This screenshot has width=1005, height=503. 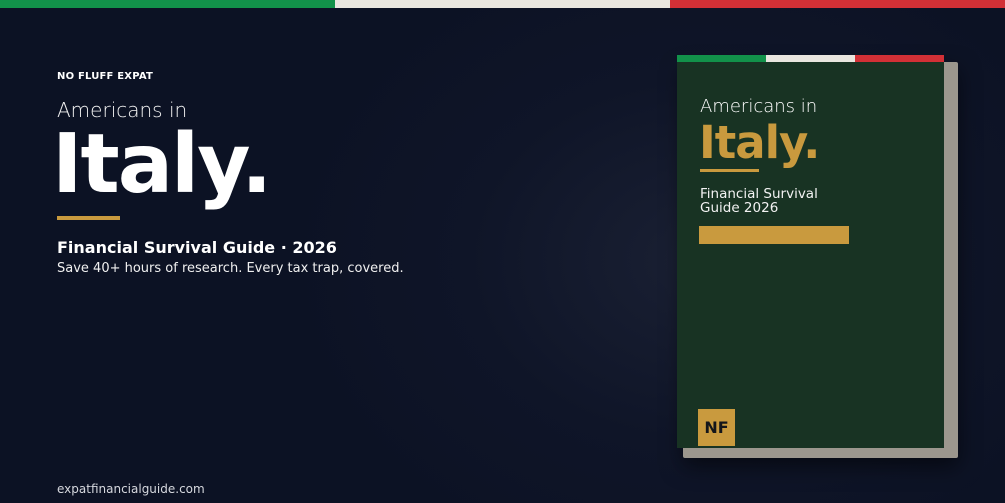 I want to click on book-logo-badge: NF, so click(x=716, y=427).